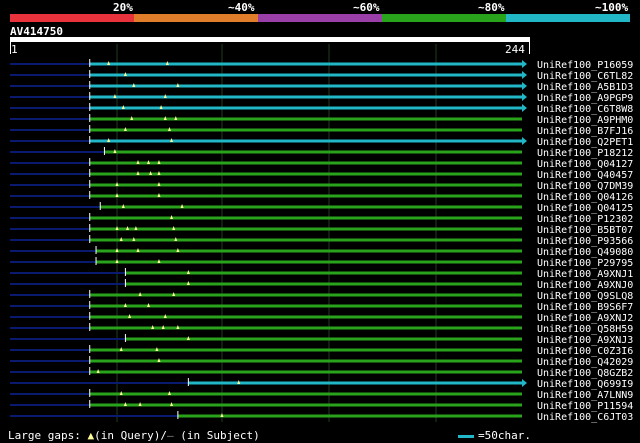  I want to click on hit-label: UniRef100_Q699I9, so click(585, 384).